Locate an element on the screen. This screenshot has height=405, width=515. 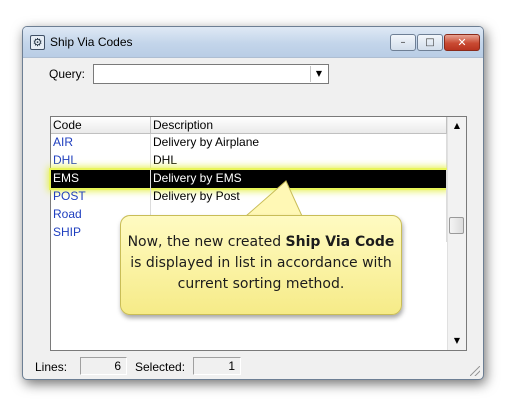
arrow-up-icon: ▲ is located at coordinates (457, 126).